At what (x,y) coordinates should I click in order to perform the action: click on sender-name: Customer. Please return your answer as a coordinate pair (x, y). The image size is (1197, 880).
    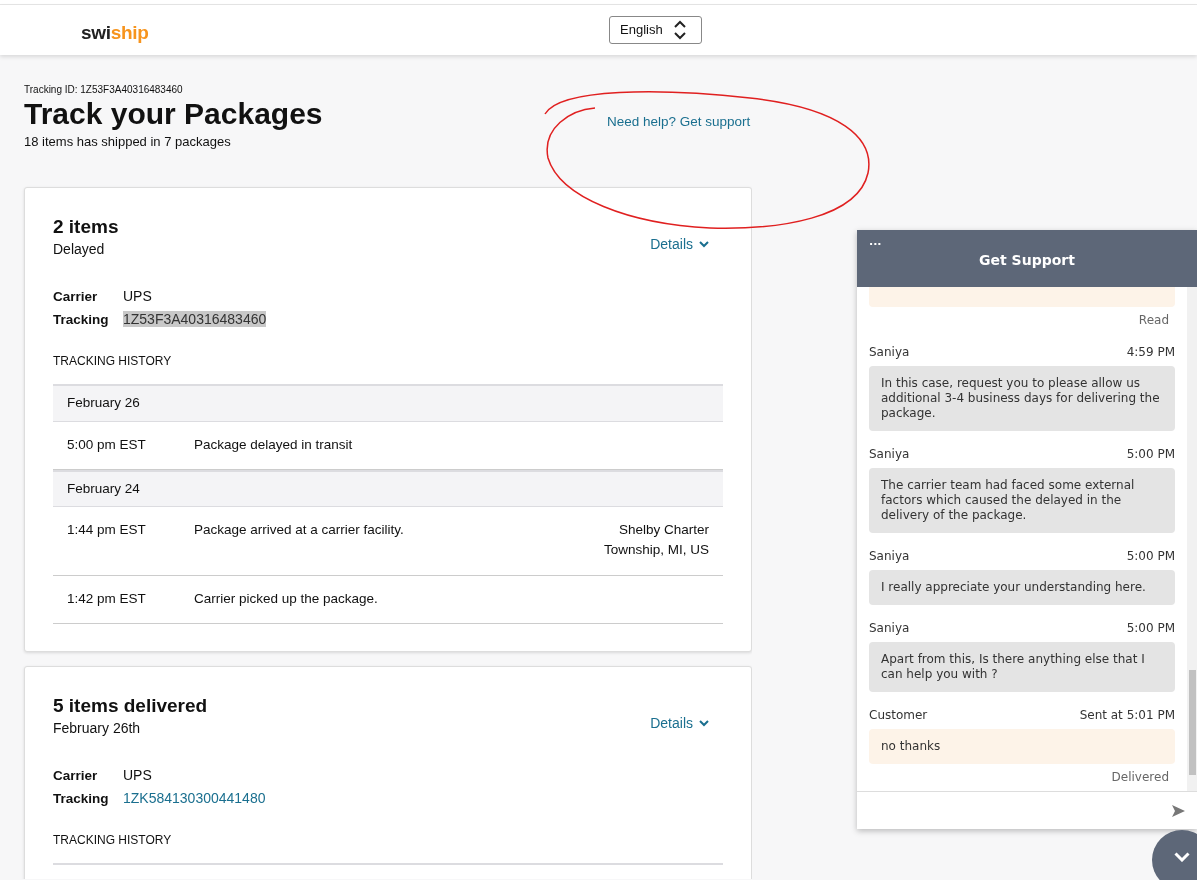
    Looking at the image, I should click on (898, 715).